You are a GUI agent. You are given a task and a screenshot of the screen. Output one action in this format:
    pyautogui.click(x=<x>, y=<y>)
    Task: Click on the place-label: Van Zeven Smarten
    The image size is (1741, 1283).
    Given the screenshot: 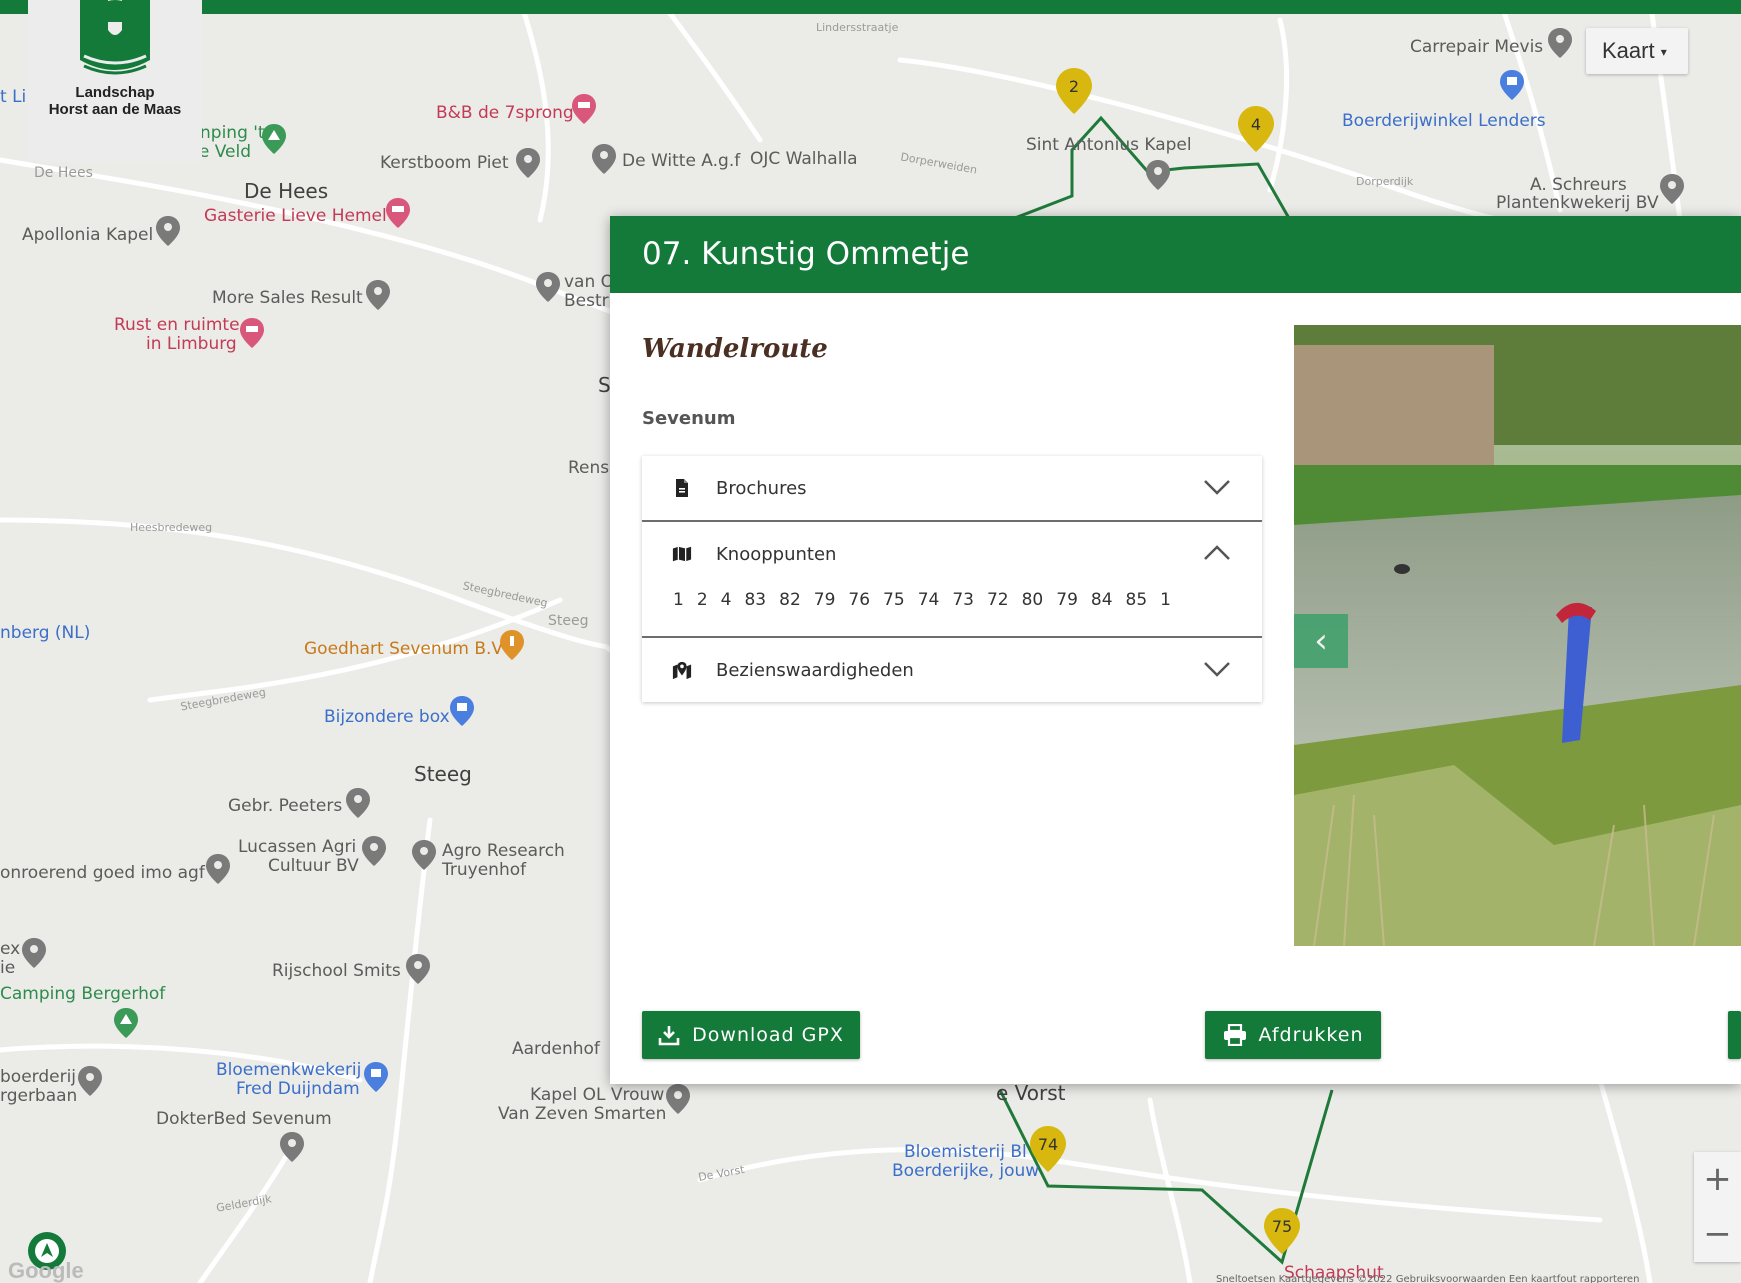 What is the action you would take?
    pyautogui.click(x=582, y=1114)
    